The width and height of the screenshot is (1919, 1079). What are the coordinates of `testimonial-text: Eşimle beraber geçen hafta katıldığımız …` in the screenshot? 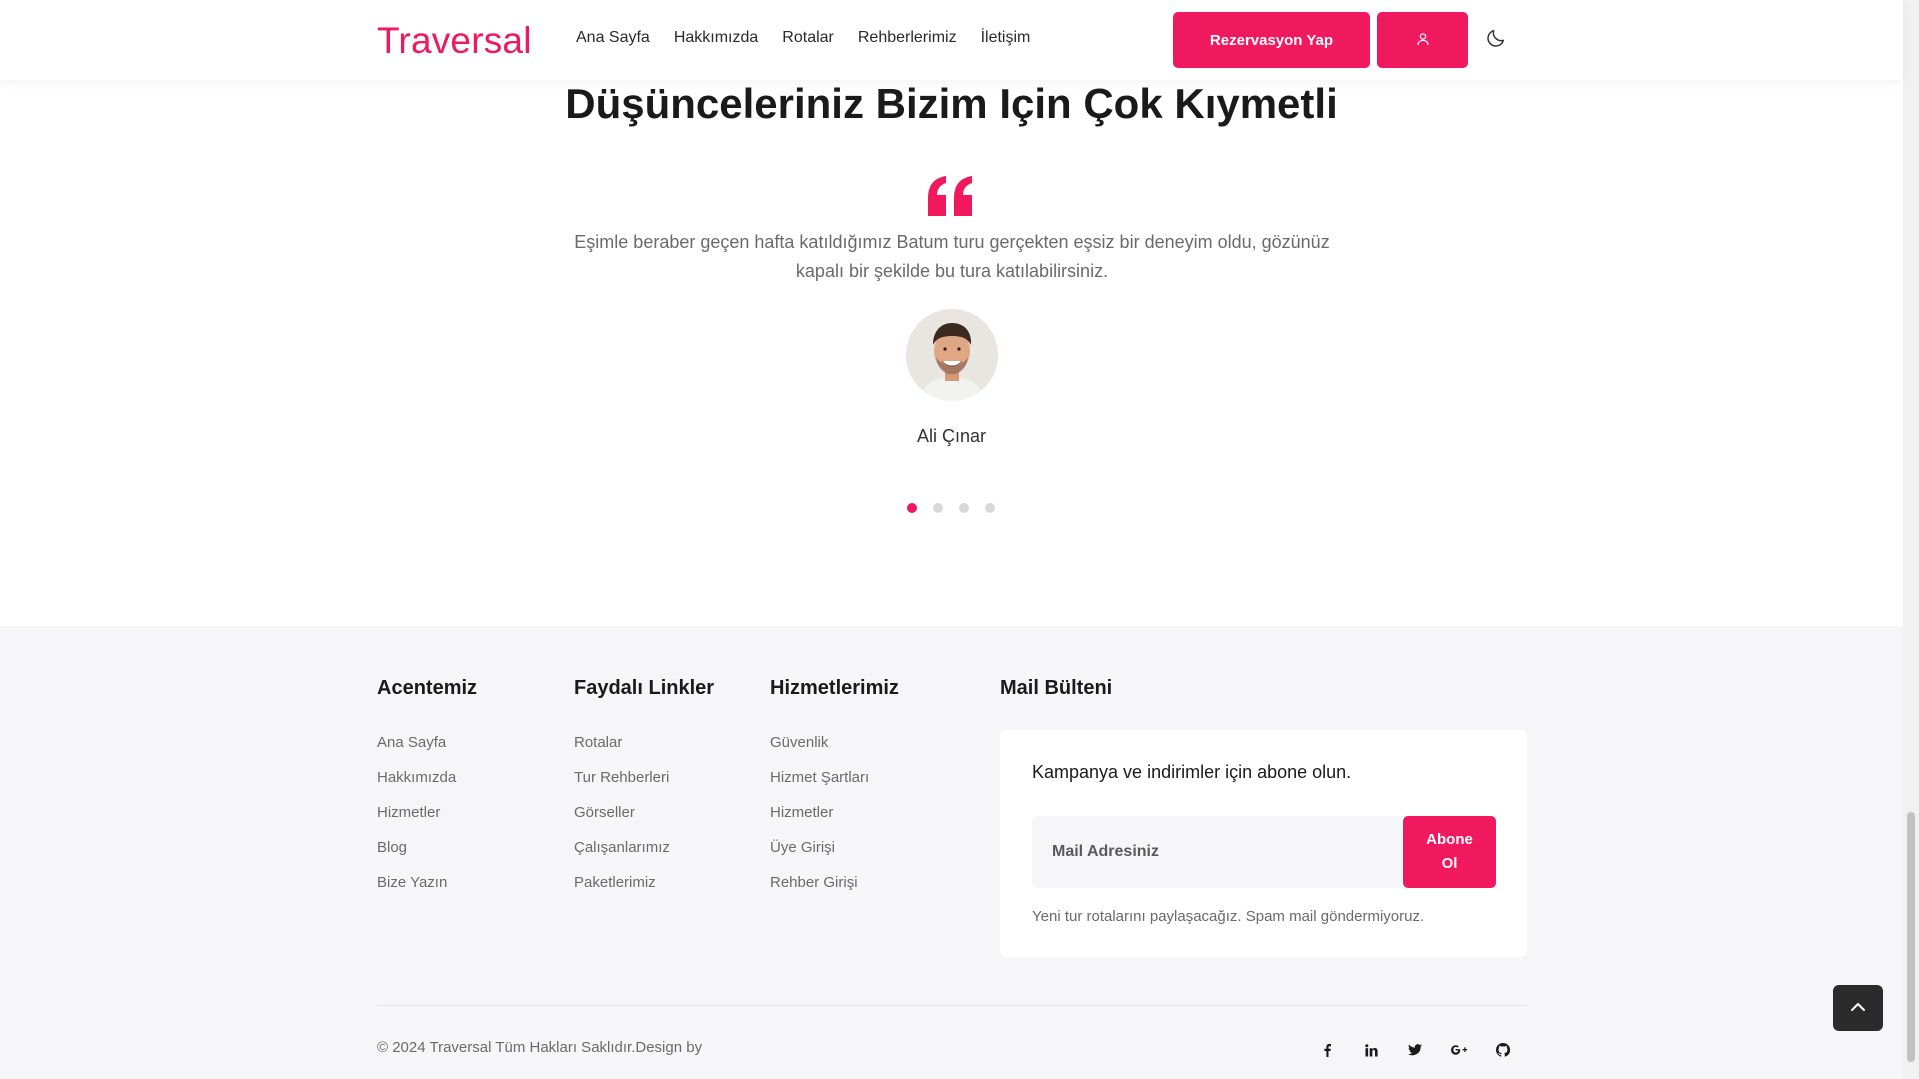 It's located at (952, 256).